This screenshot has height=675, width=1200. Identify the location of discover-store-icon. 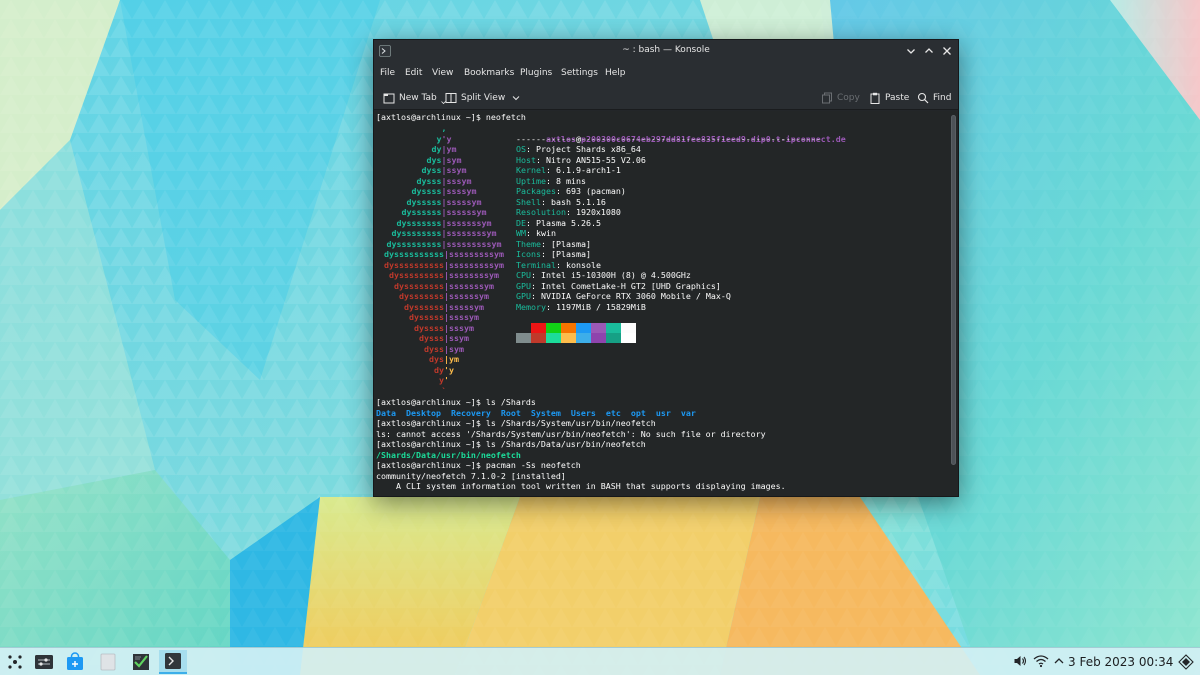
(75, 661).